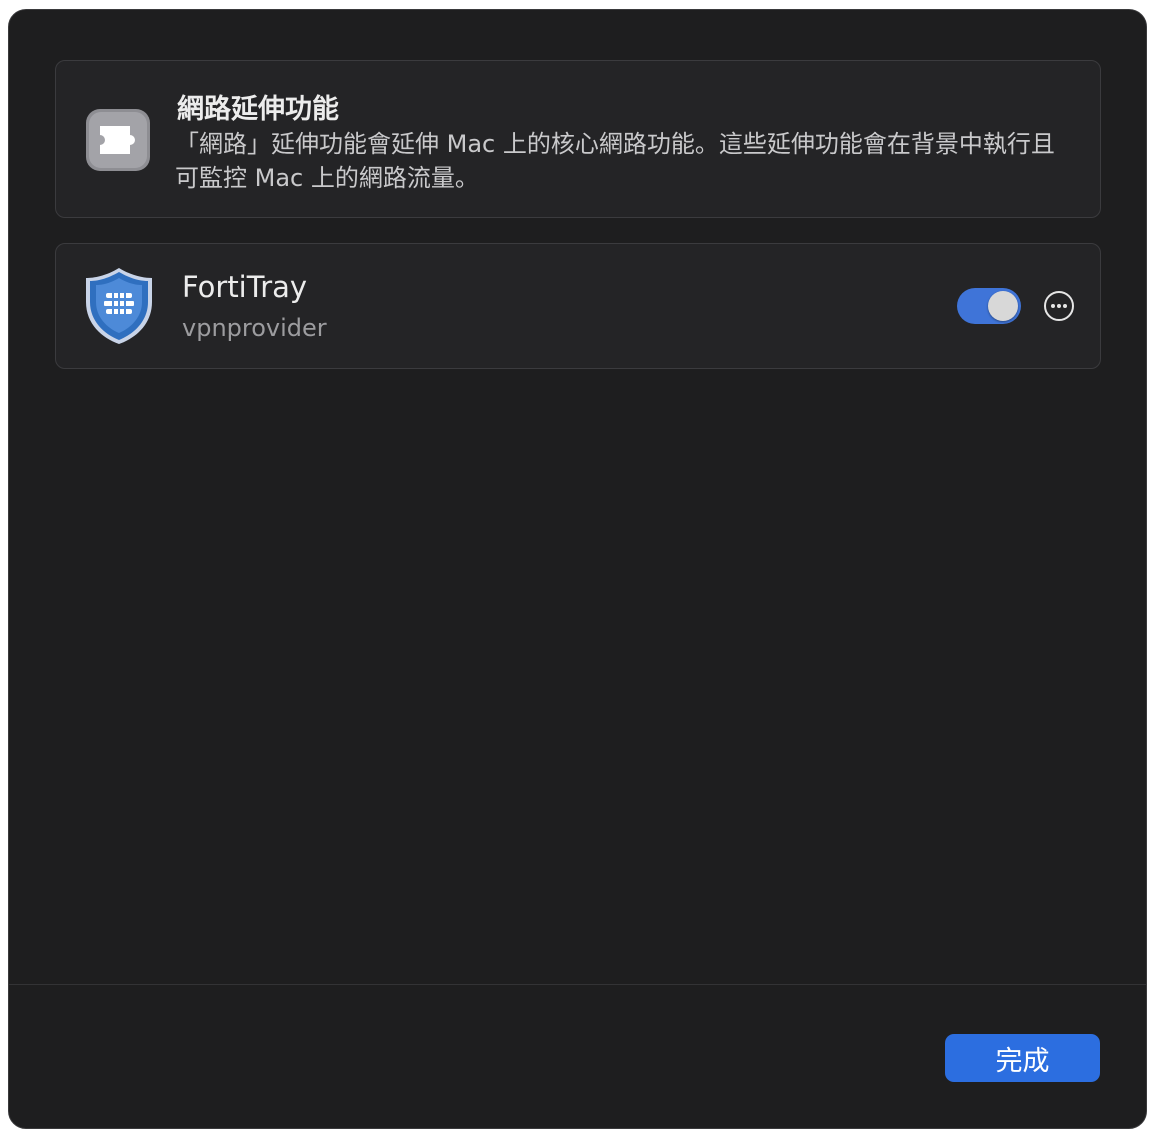 The height and width of the screenshot is (1129, 1149). I want to click on extension-enable-toggle, so click(989, 306).